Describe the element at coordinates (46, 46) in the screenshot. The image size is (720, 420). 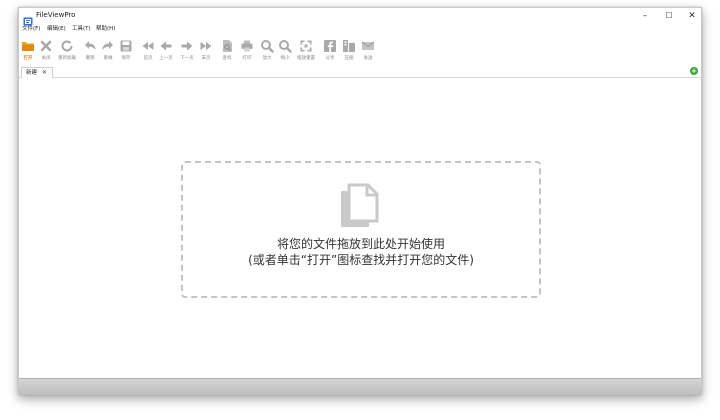
I see `close-icon` at that location.